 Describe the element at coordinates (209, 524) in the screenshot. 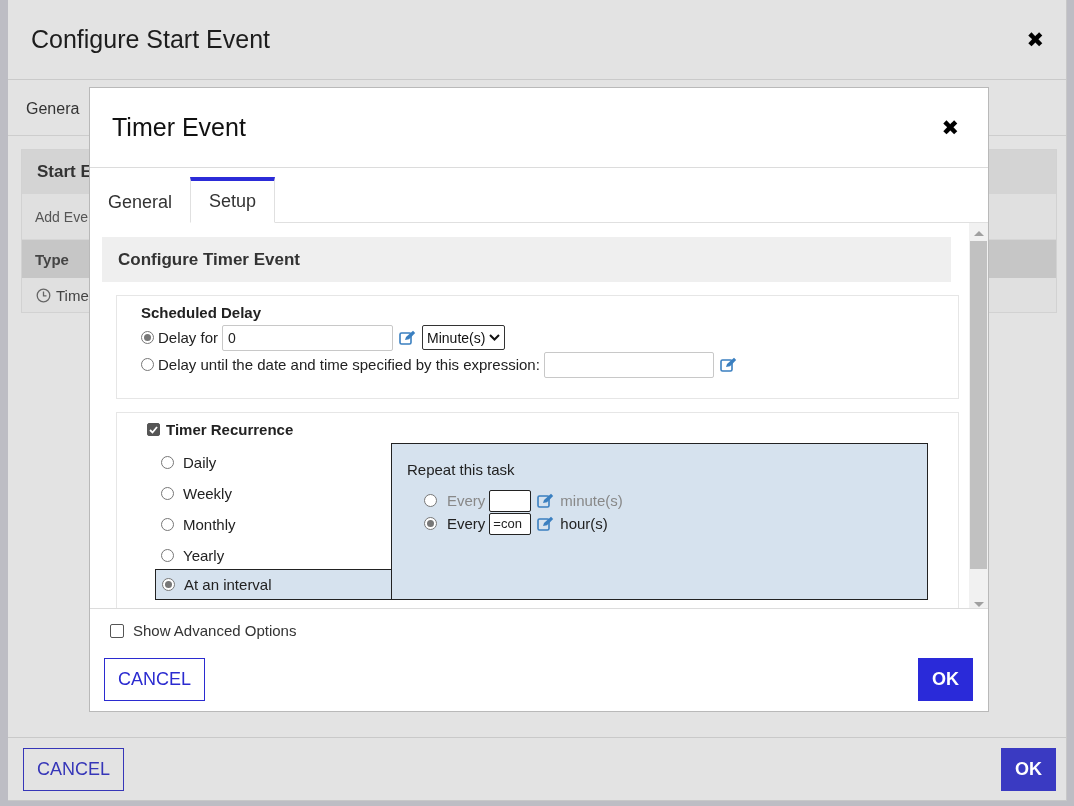

I see `option-label: Monthly` at that location.